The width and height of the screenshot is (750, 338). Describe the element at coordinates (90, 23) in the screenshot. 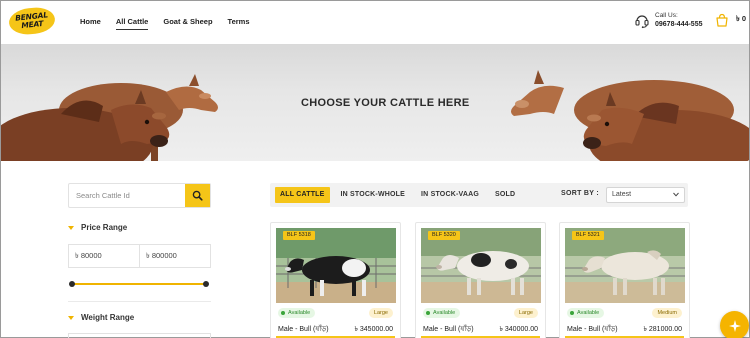

I see `nav-home: Home` at that location.